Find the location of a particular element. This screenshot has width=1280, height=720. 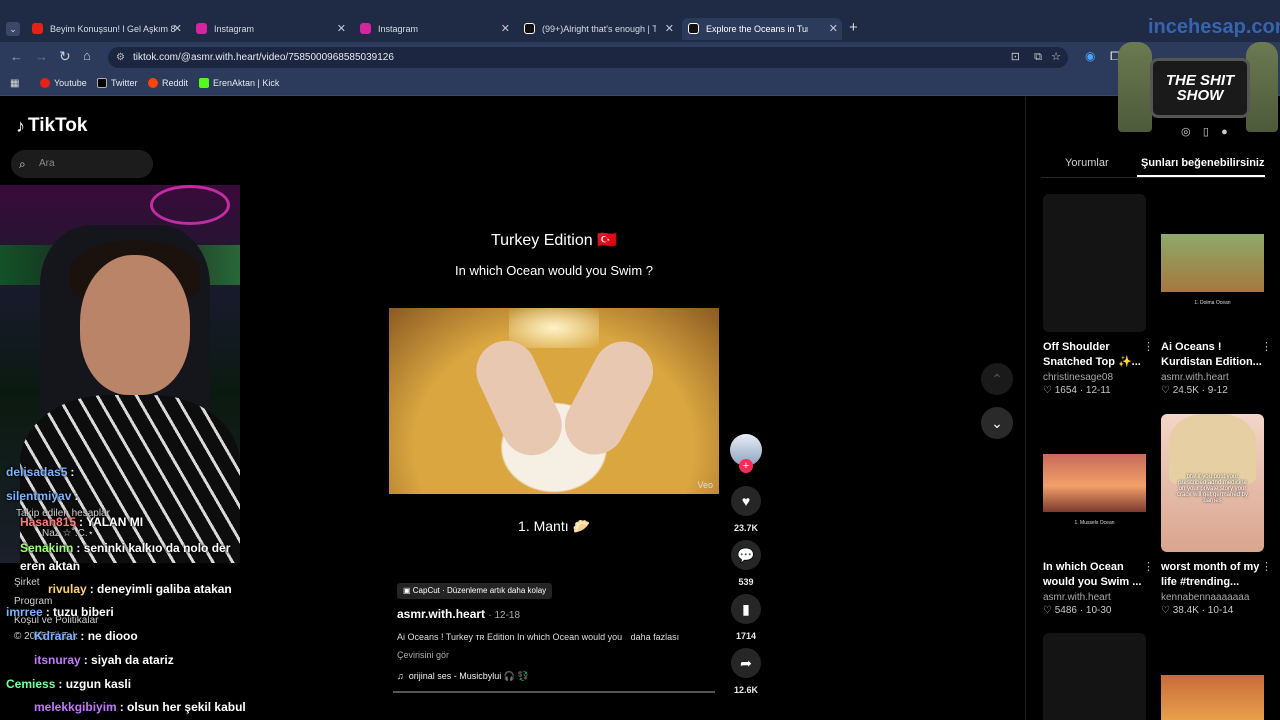

video-heading: Turkey Edition 🇹🇷 is located at coordinates (554, 240).